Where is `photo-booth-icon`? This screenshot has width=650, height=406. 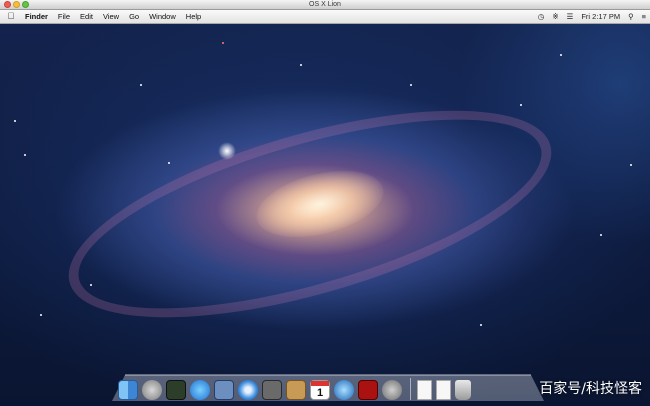
photo-booth-icon is located at coordinates (368, 390).